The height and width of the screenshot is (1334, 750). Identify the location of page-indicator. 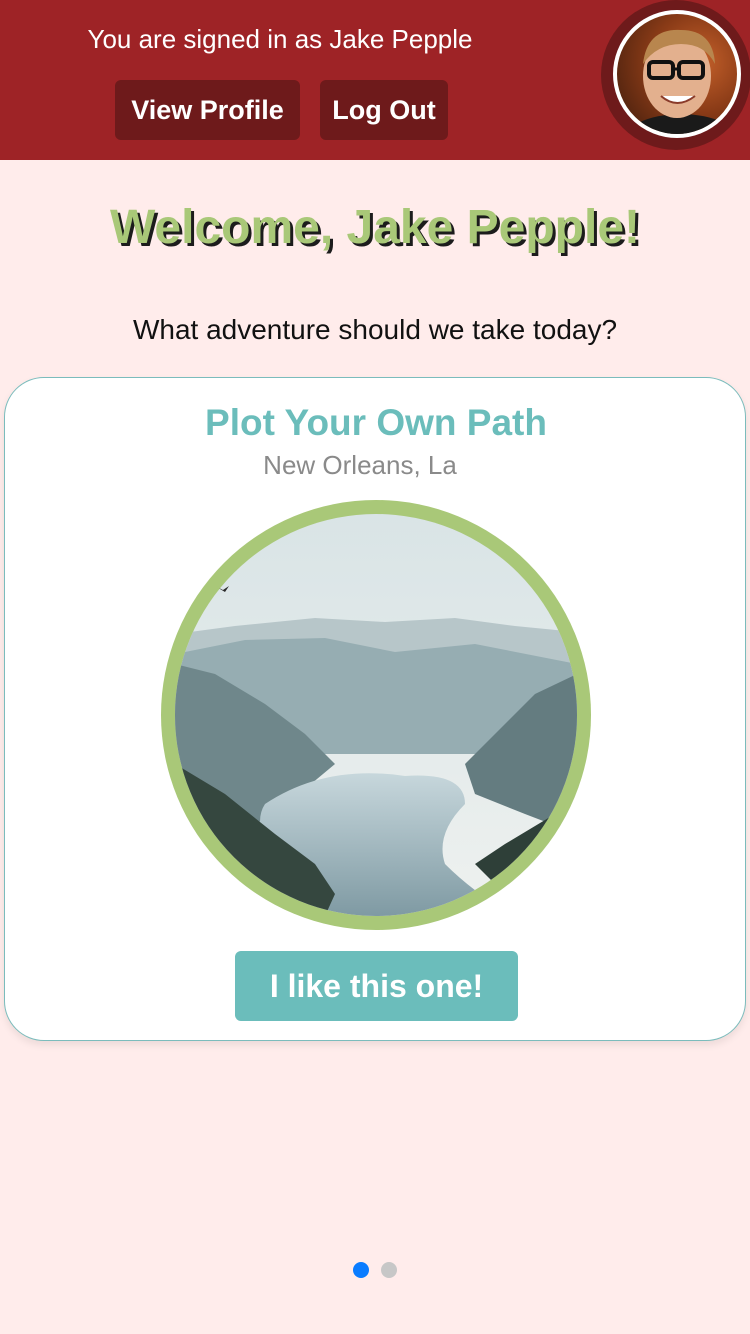
(378, 1270).